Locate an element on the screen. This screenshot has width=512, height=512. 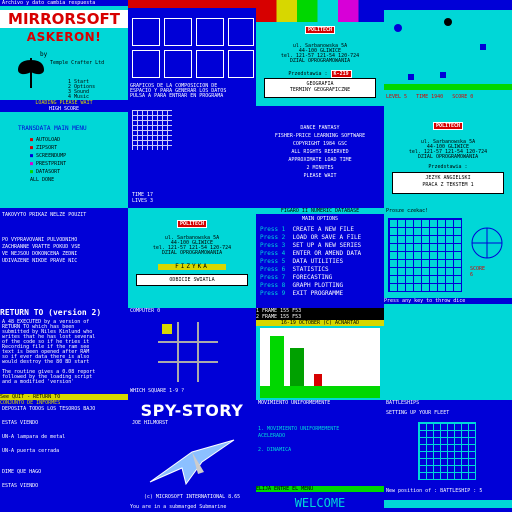
code-badge: K-219 is located at coordinates (341, 74).